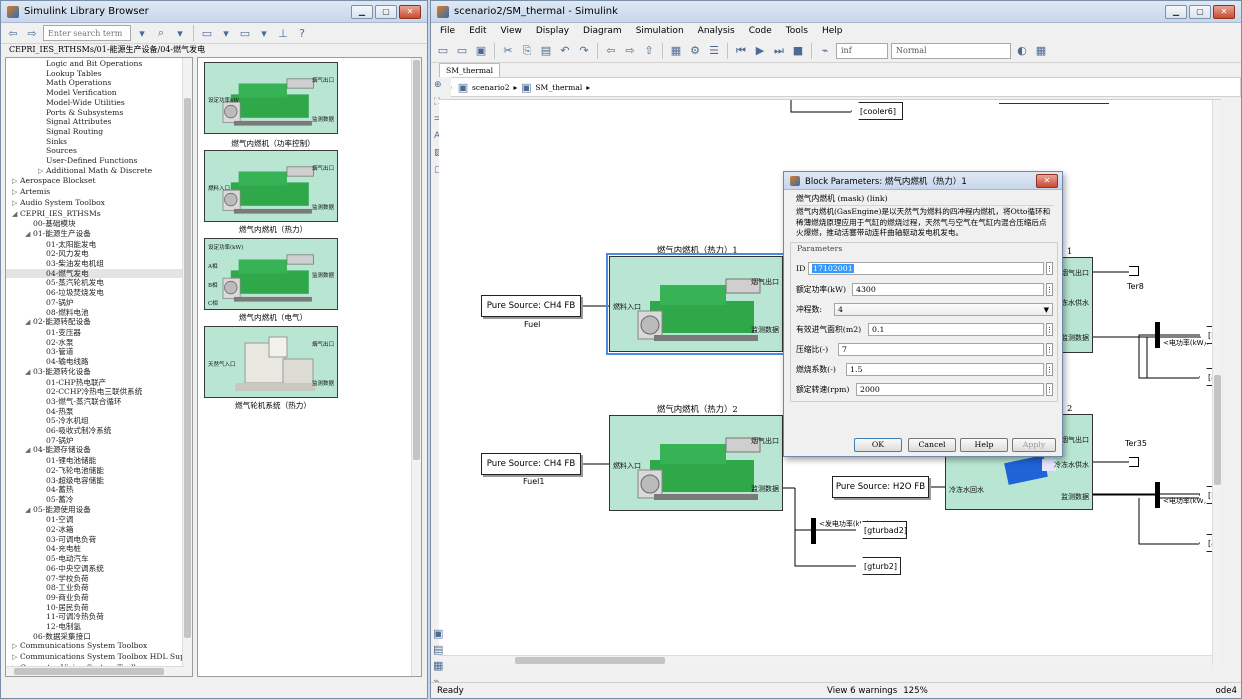 The image size is (1242, 699). What do you see at coordinates (99, 343) in the screenshot?
I see `tree-item: 02-水泵` at bounding box center [99, 343].